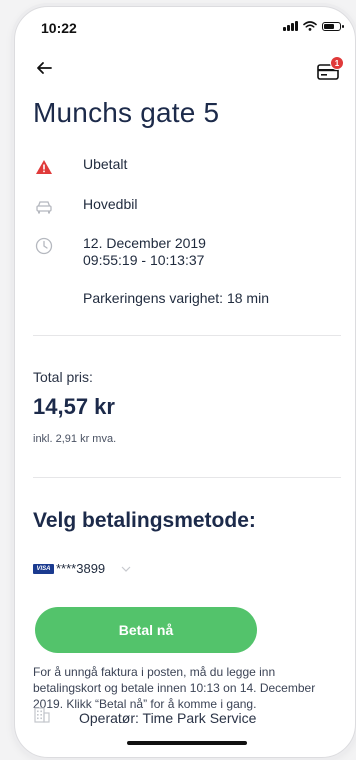 The image size is (356, 760). What do you see at coordinates (310, 26) in the screenshot?
I see `wifi-icon` at bounding box center [310, 26].